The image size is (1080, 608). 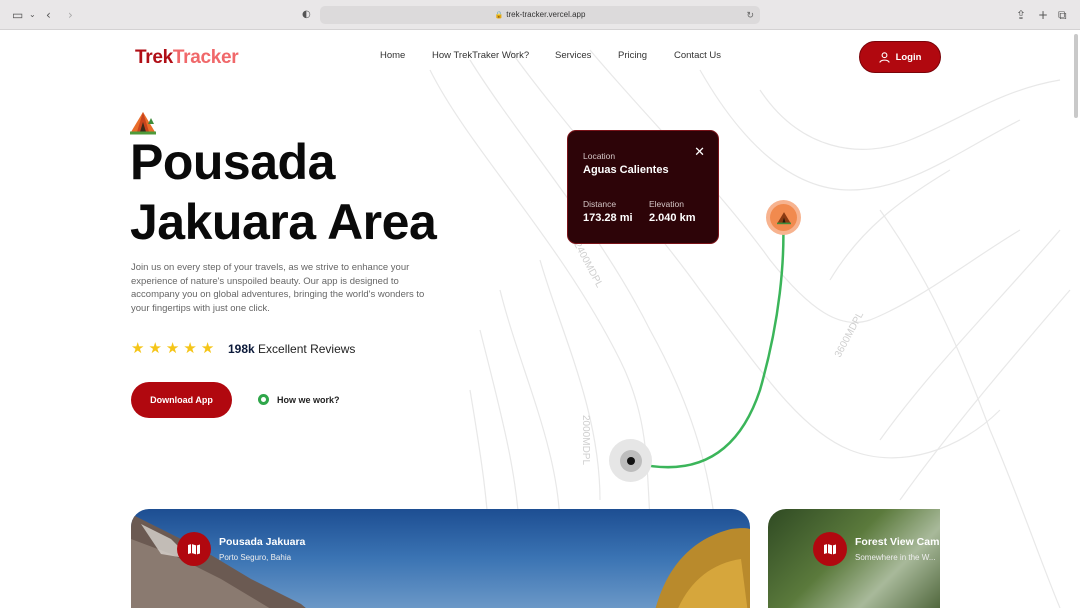 I want to click on forward-icon: ›, so click(x=70, y=15).